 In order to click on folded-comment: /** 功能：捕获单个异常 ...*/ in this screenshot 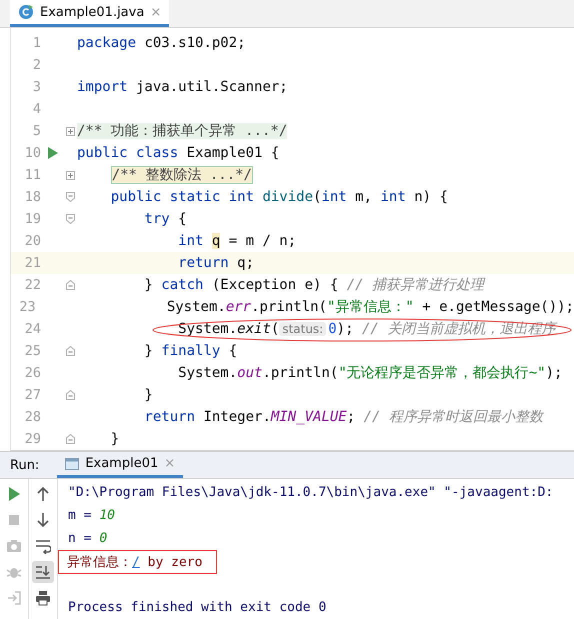, I will do `click(182, 131)`.